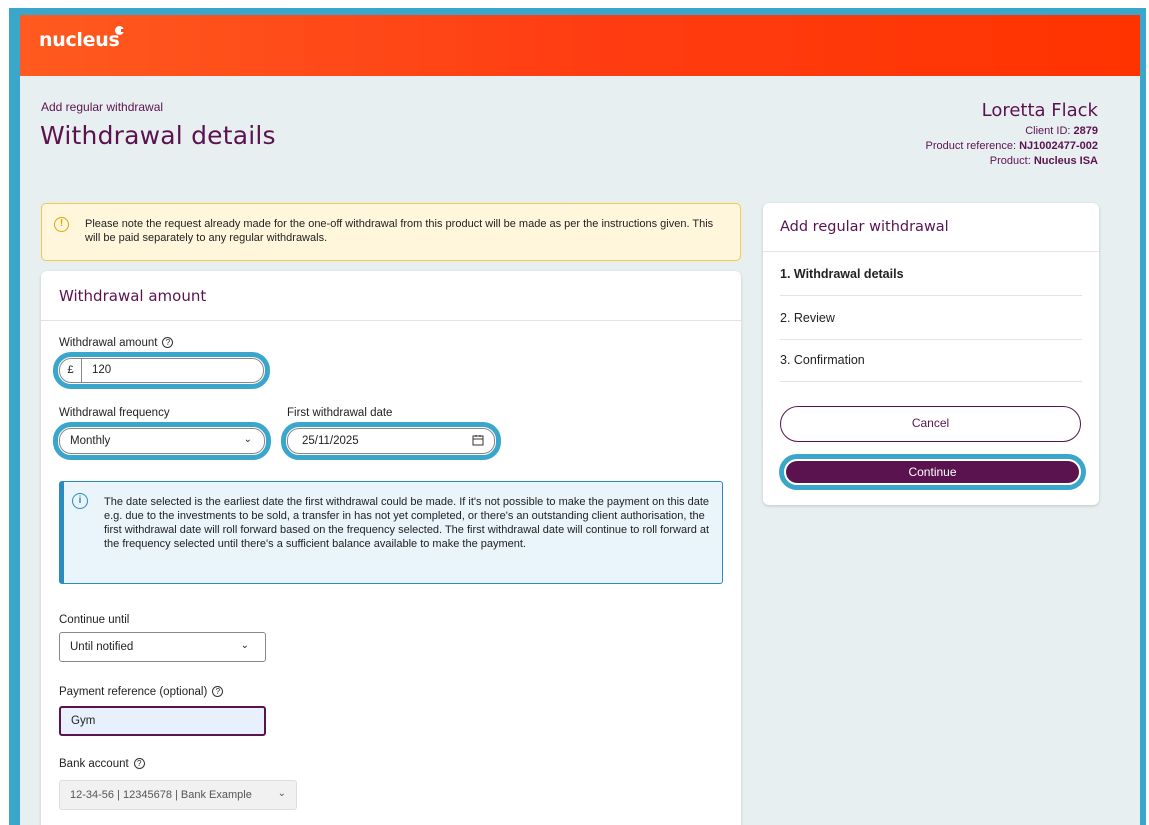 The image size is (1149, 825). I want to click on step-review: 2. Review, so click(931, 318).